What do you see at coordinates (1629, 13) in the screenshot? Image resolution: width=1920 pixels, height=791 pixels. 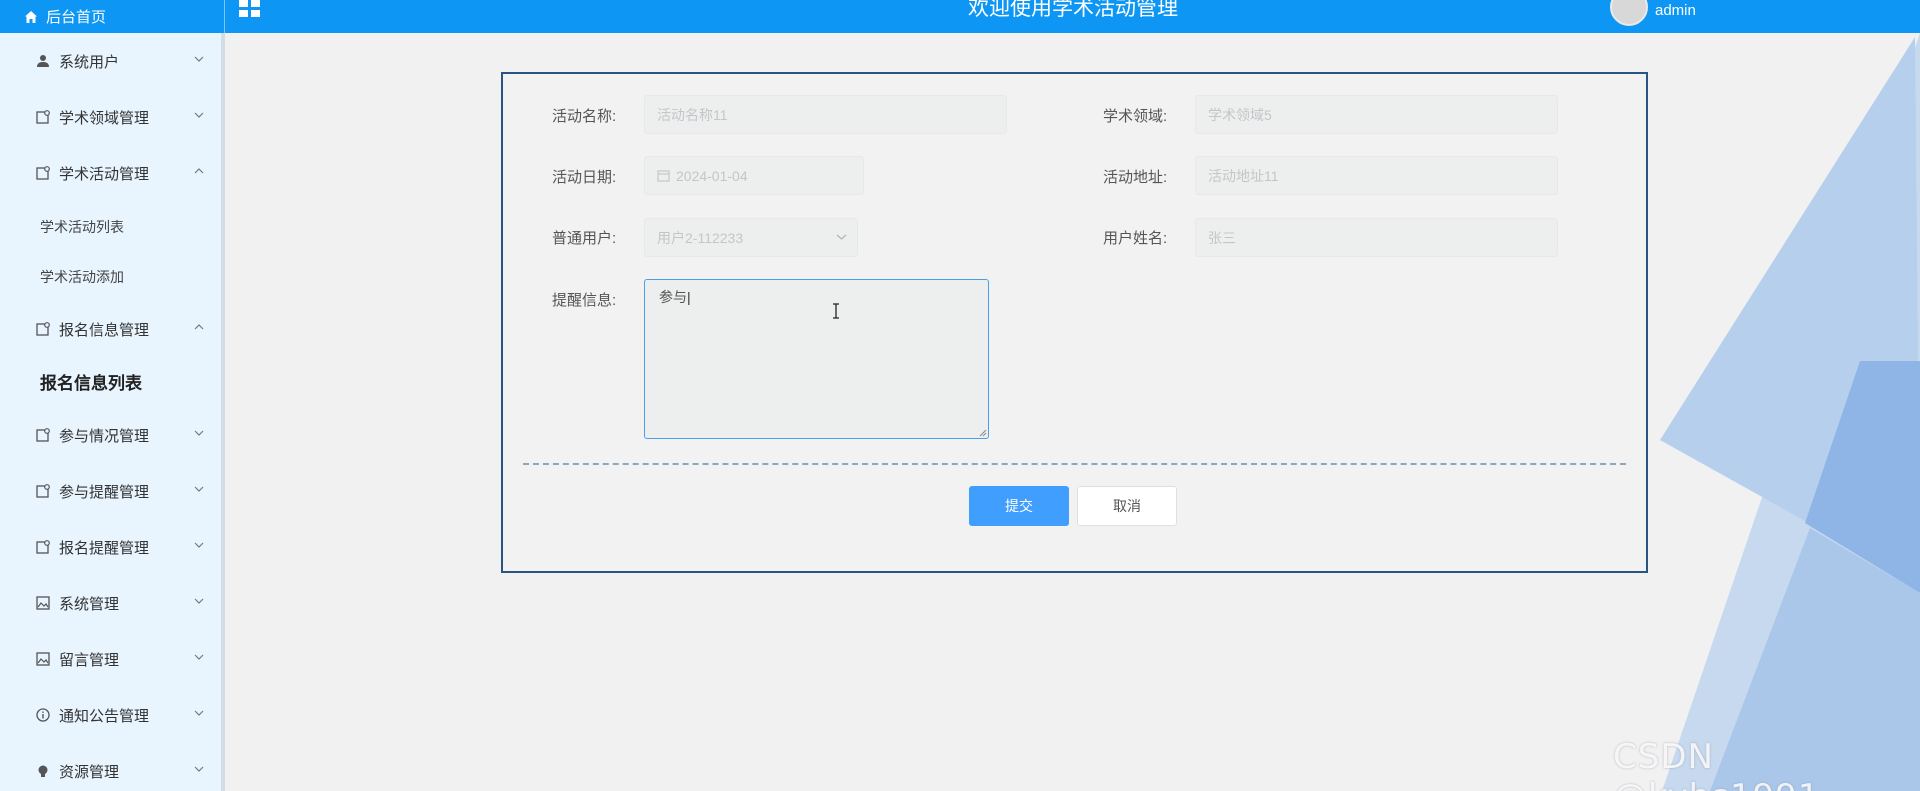 I see `avatar` at bounding box center [1629, 13].